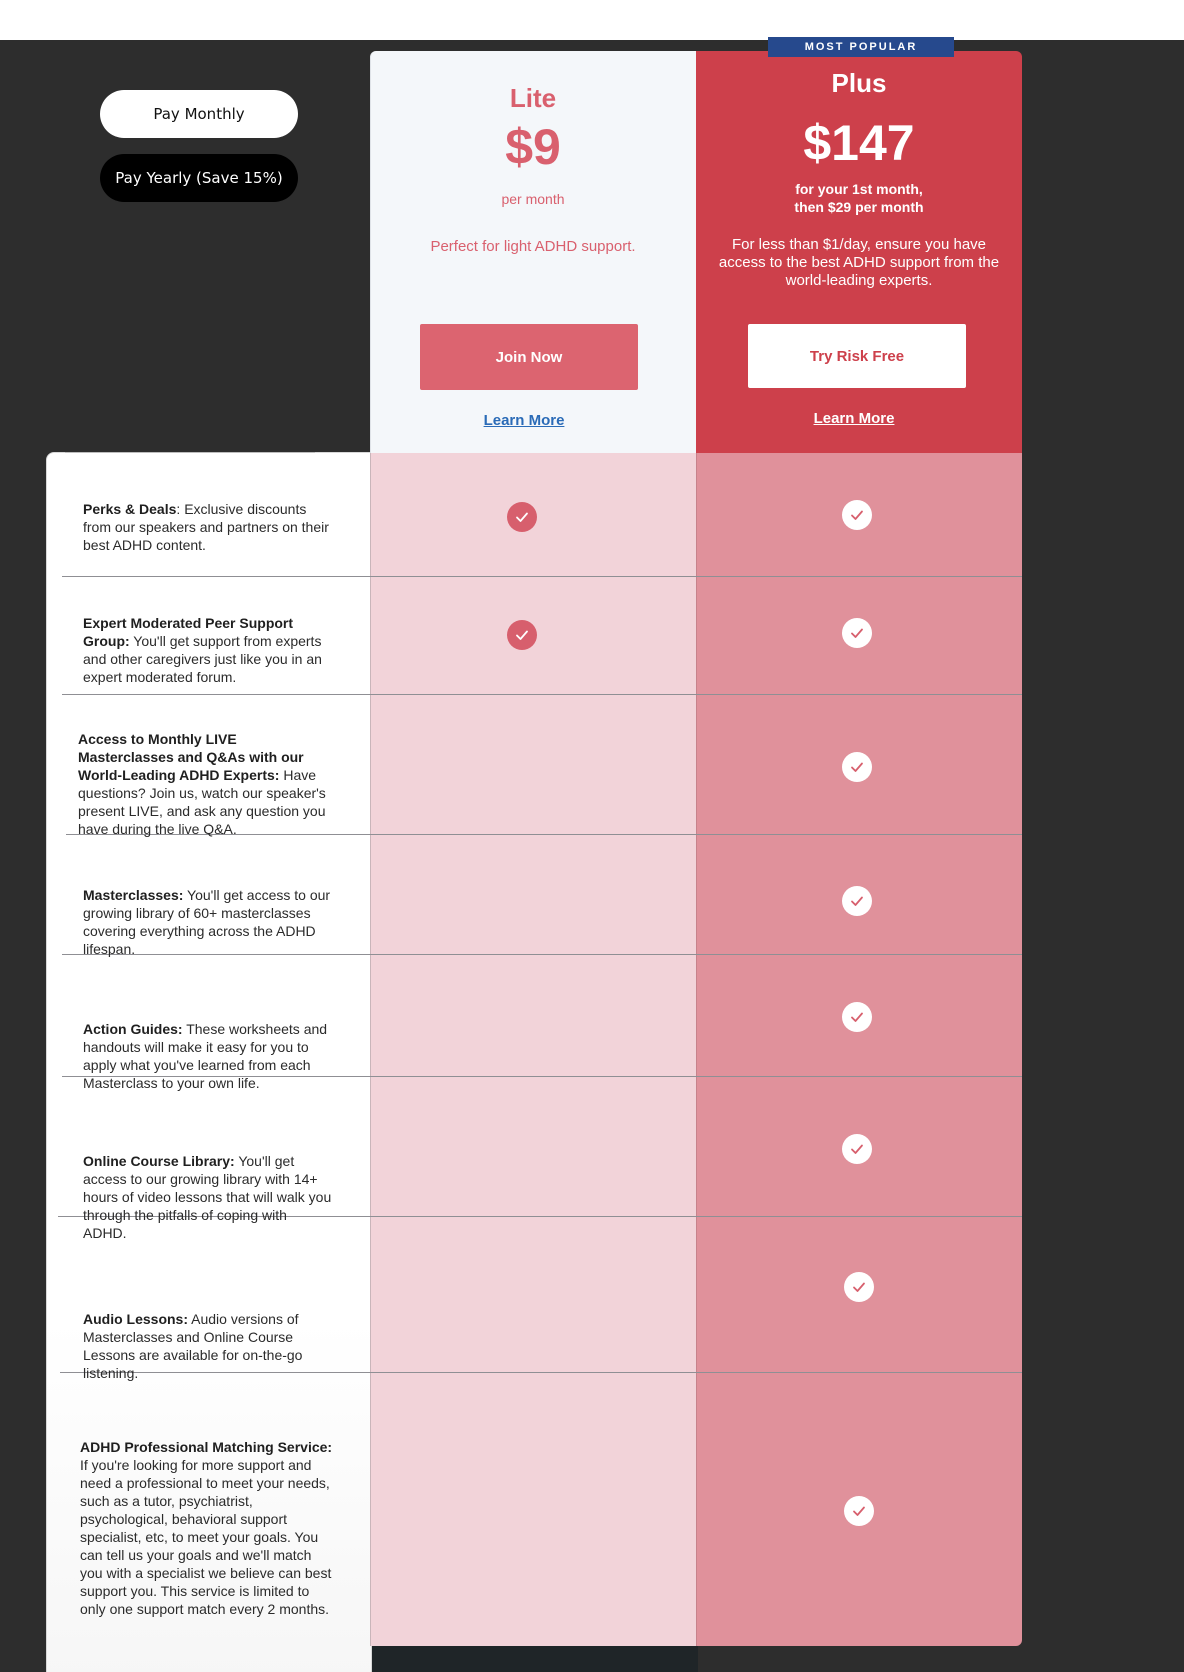 This screenshot has width=1184, height=1672. Describe the element at coordinates (199, 178) in the screenshot. I see `pay-yearly-toggle: Pay Yearly (Save 15%)` at that location.